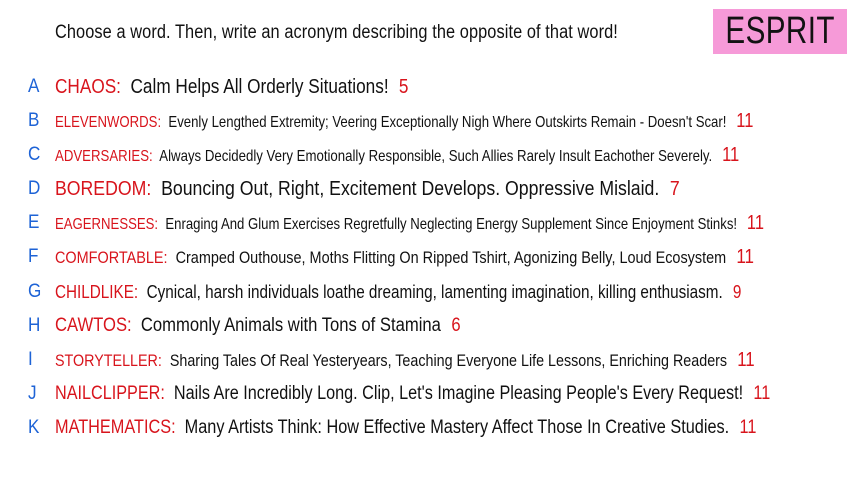 The image size is (853, 480). I want to click on row-word: ELEVENWORDS, so click(106, 122).